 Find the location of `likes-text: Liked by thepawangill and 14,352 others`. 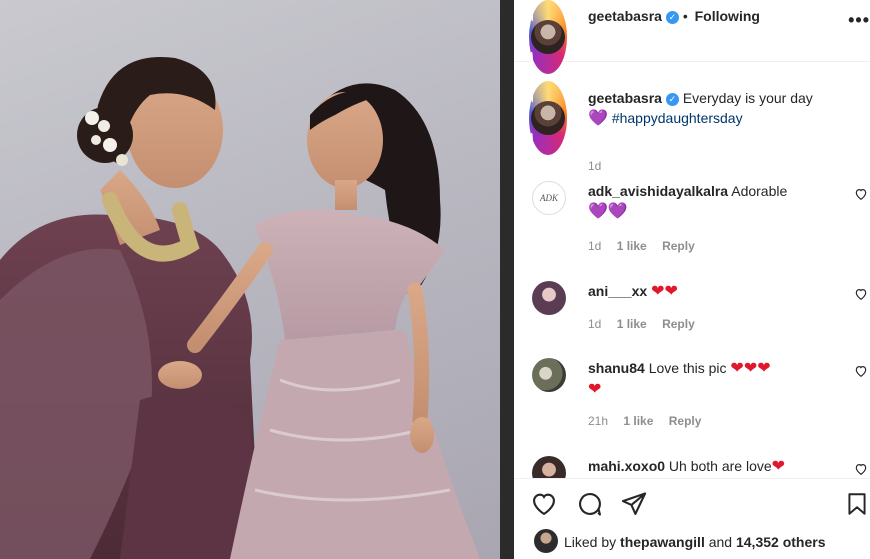

likes-text: Liked by thepawangill and 14,352 others is located at coordinates (694, 542).